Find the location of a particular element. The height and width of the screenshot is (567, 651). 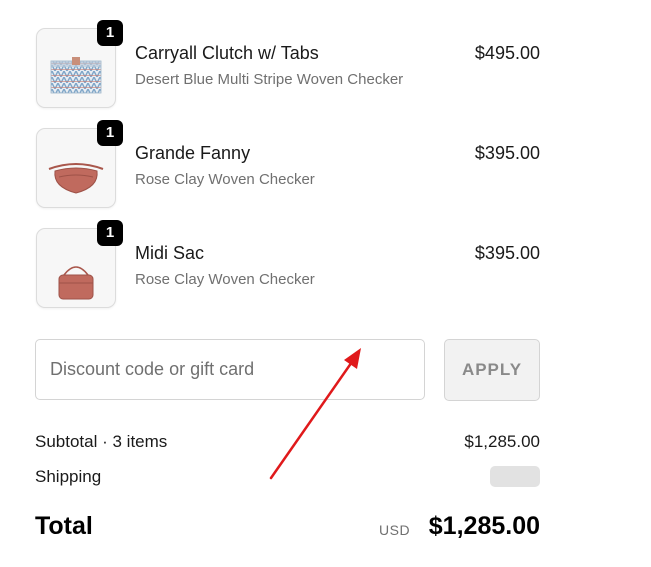

total-value: $1,285.00 is located at coordinates (484, 526).